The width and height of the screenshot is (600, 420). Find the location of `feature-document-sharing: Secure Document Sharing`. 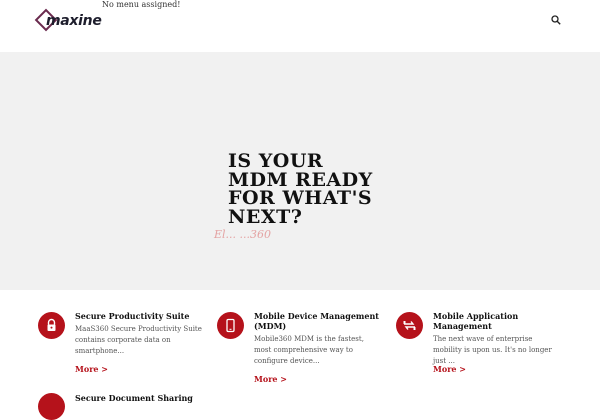

feature-document-sharing: Secure Document Sharing is located at coordinates (123, 406).